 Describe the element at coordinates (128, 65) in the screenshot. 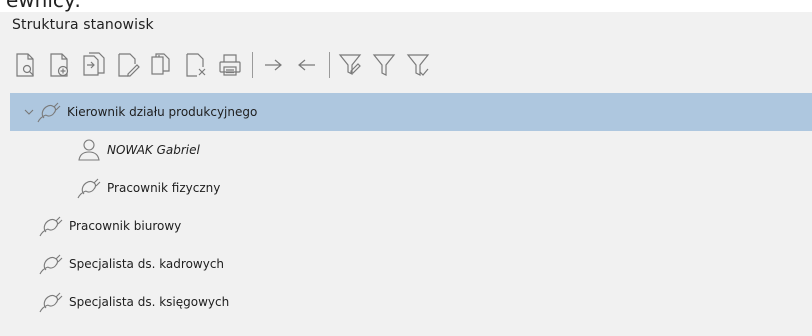

I see `edit-document-icon` at that location.